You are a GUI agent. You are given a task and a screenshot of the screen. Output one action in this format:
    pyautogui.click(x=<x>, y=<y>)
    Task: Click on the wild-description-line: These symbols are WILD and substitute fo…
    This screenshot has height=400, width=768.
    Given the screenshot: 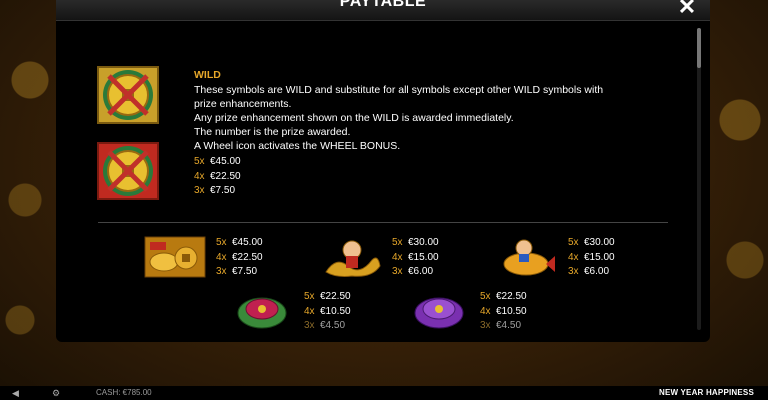 What is the action you would take?
    pyautogui.click(x=399, y=90)
    